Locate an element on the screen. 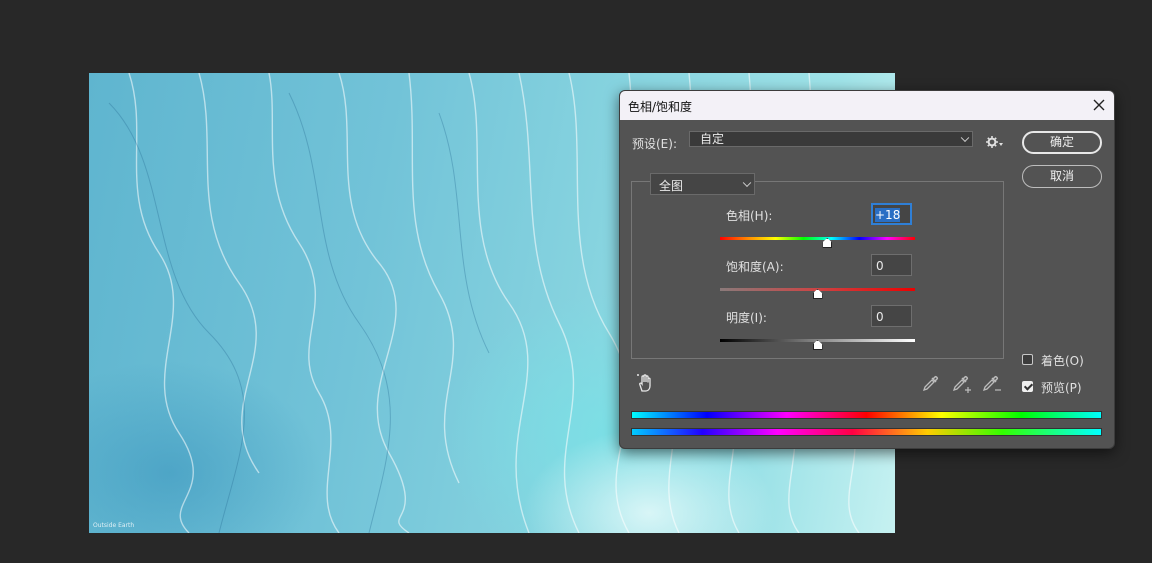  preset-select: 自定 is located at coordinates (831, 139).